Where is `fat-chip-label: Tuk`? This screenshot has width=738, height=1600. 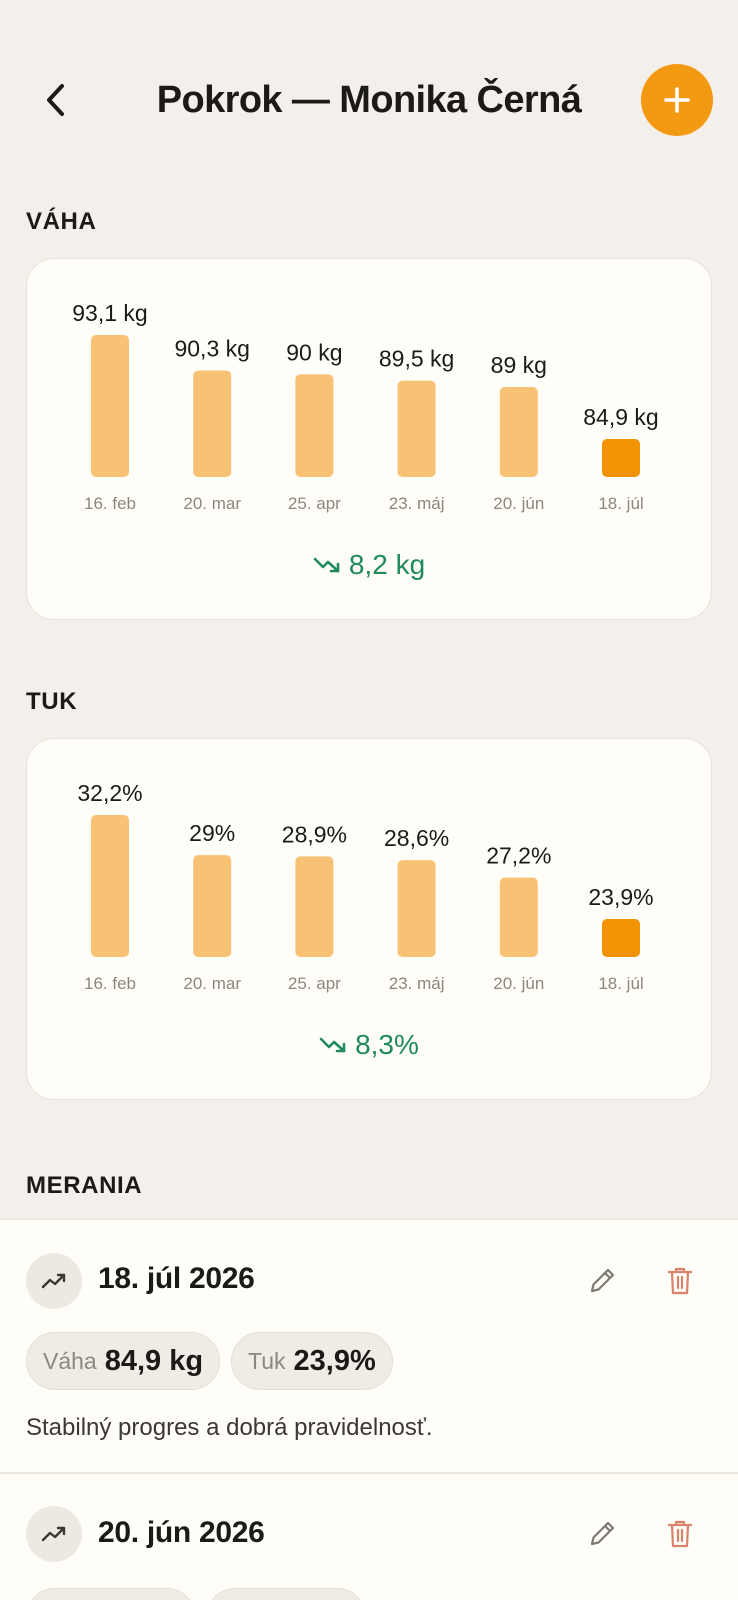 fat-chip-label: Tuk is located at coordinates (267, 1360).